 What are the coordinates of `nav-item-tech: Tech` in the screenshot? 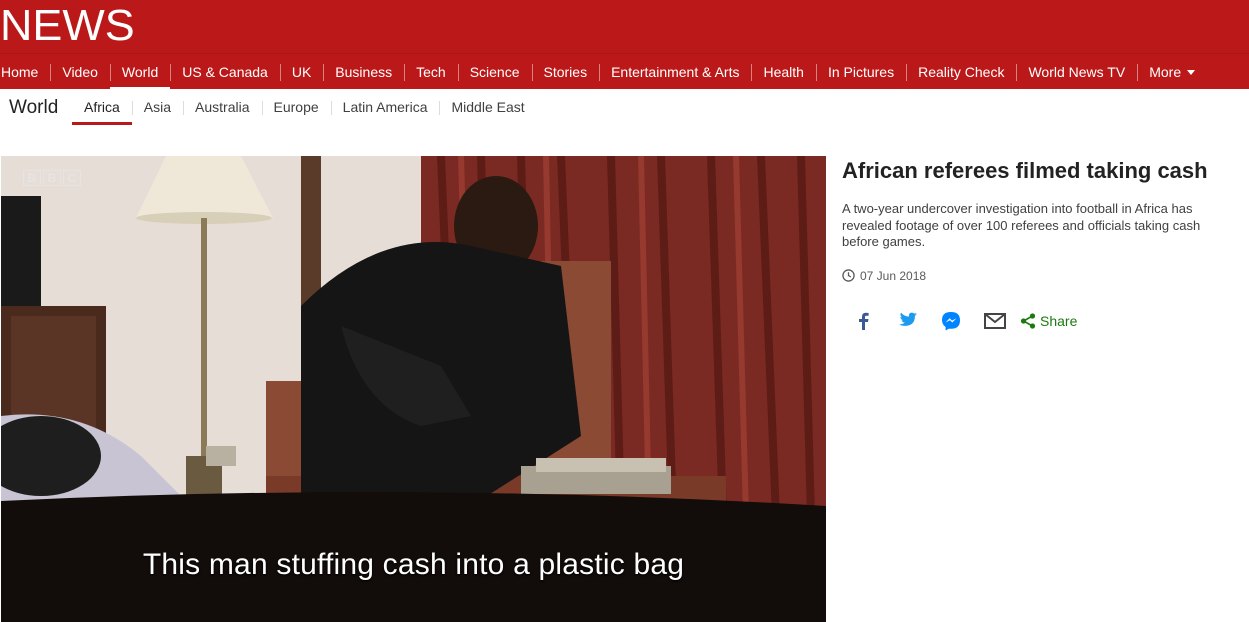 It's located at (431, 72).